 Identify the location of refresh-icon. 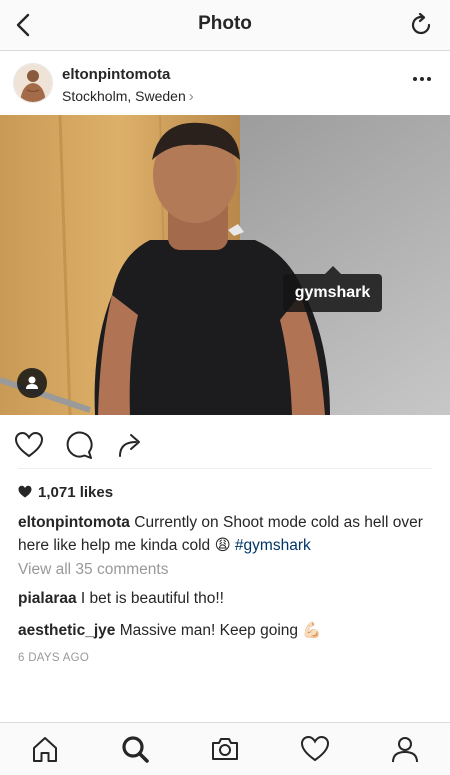
(421, 25).